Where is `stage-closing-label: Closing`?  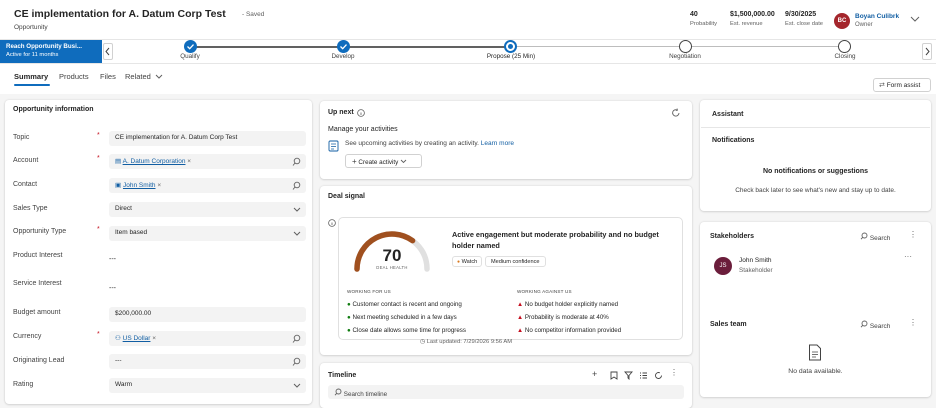 stage-closing-label: Closing is located at coordinates (845, 56).